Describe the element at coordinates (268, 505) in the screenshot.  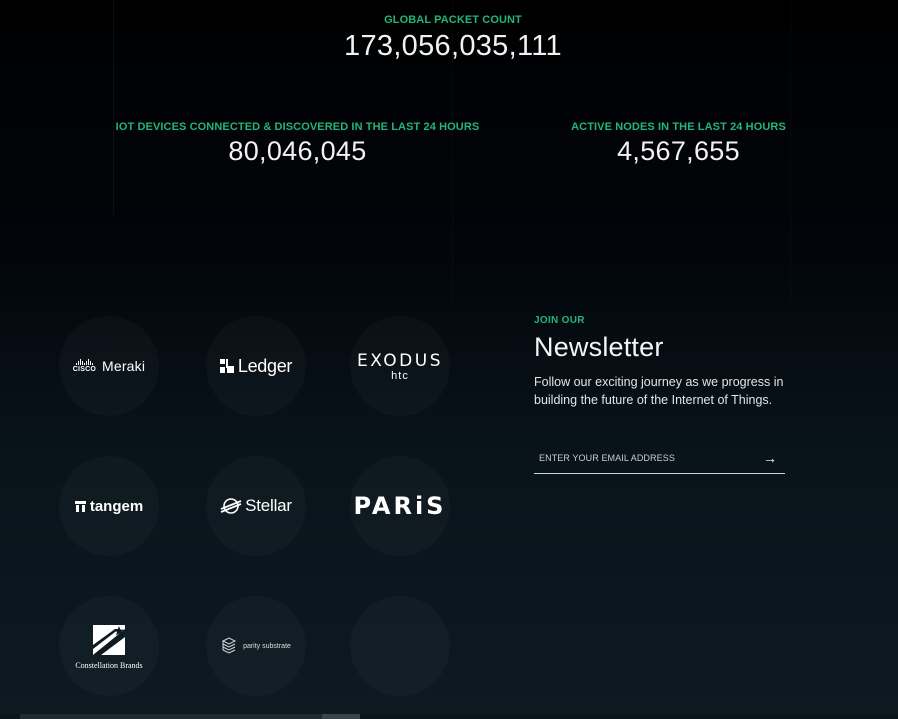
I see `stellar-wordmark: Stellar` at that location.